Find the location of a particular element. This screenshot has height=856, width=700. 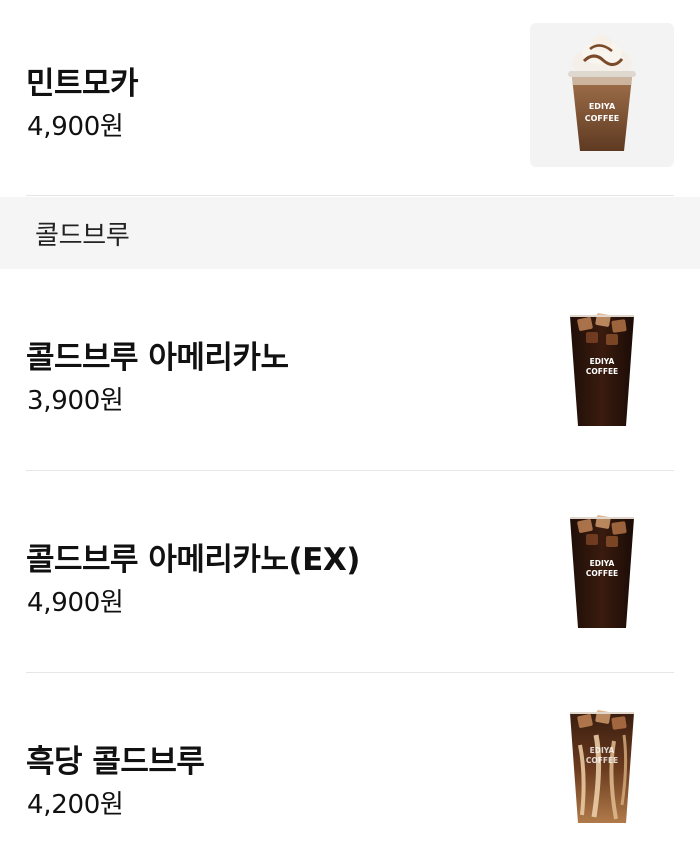

menu-item-name: 콜드브루 아메리카노 is located at coordinates (157, 358).